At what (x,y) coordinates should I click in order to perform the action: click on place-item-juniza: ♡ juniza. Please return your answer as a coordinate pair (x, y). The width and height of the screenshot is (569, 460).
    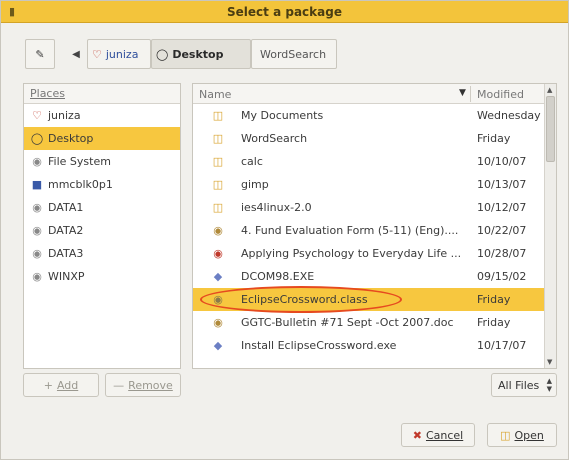
    Looking at the image, I should click on (102, 115).